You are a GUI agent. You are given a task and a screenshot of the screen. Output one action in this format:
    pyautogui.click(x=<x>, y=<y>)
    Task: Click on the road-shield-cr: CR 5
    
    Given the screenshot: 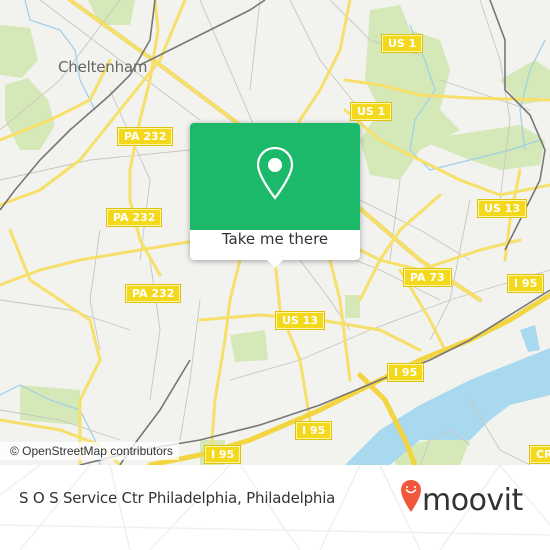 What is the action you would take?
    pyautogui.click(x=539, y=454)
    